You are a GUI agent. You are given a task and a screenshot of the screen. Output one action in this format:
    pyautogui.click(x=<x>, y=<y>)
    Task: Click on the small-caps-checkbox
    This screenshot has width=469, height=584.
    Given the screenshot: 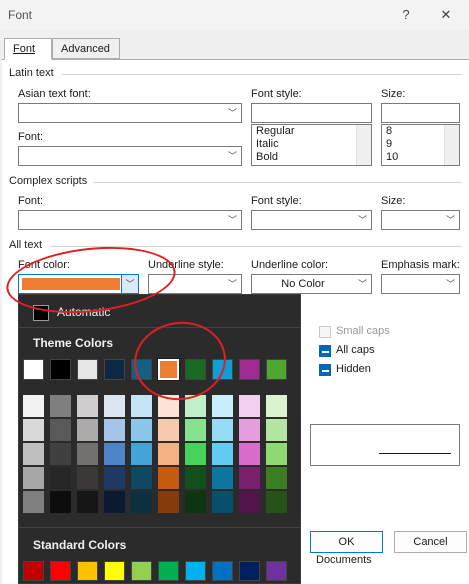 What is the action you would take?
    pyautogui.click(x=325, y=332)
    